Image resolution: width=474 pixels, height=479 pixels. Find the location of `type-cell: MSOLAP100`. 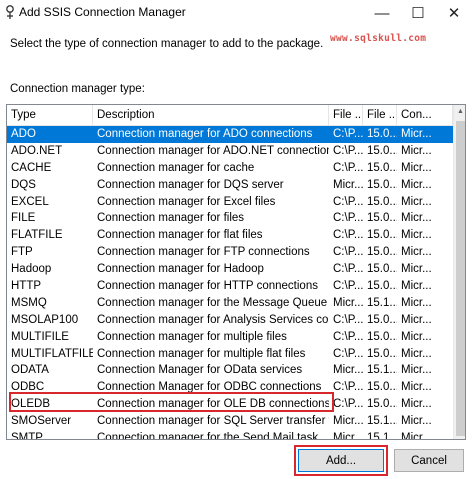

type-cell: MSOLAP100 is located at coordinates (45, 319).